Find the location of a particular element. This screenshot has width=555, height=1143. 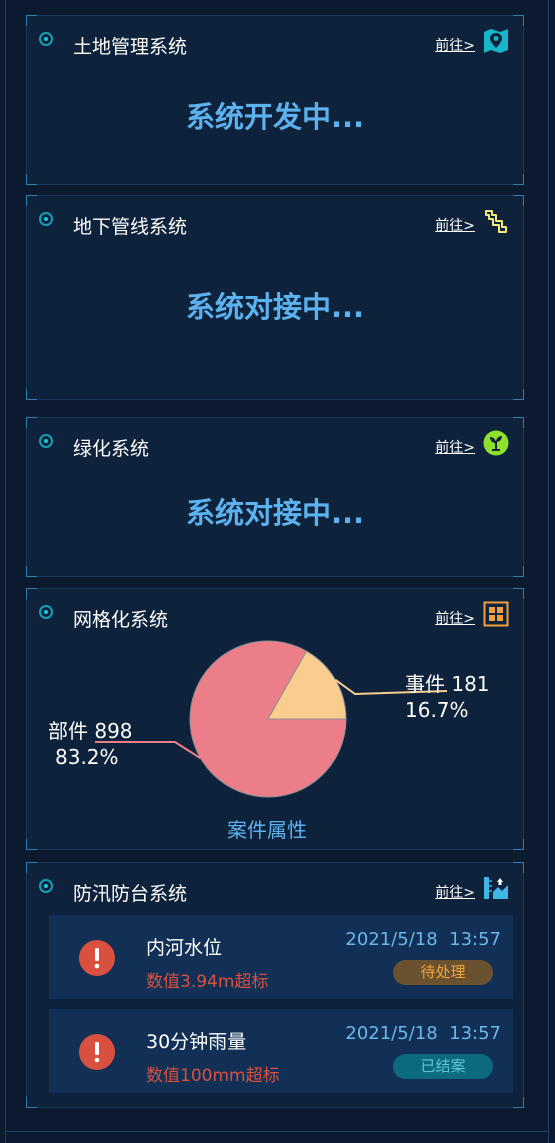

panel-header: 土地管理系统 前往> is located at coordinates (275, 44).